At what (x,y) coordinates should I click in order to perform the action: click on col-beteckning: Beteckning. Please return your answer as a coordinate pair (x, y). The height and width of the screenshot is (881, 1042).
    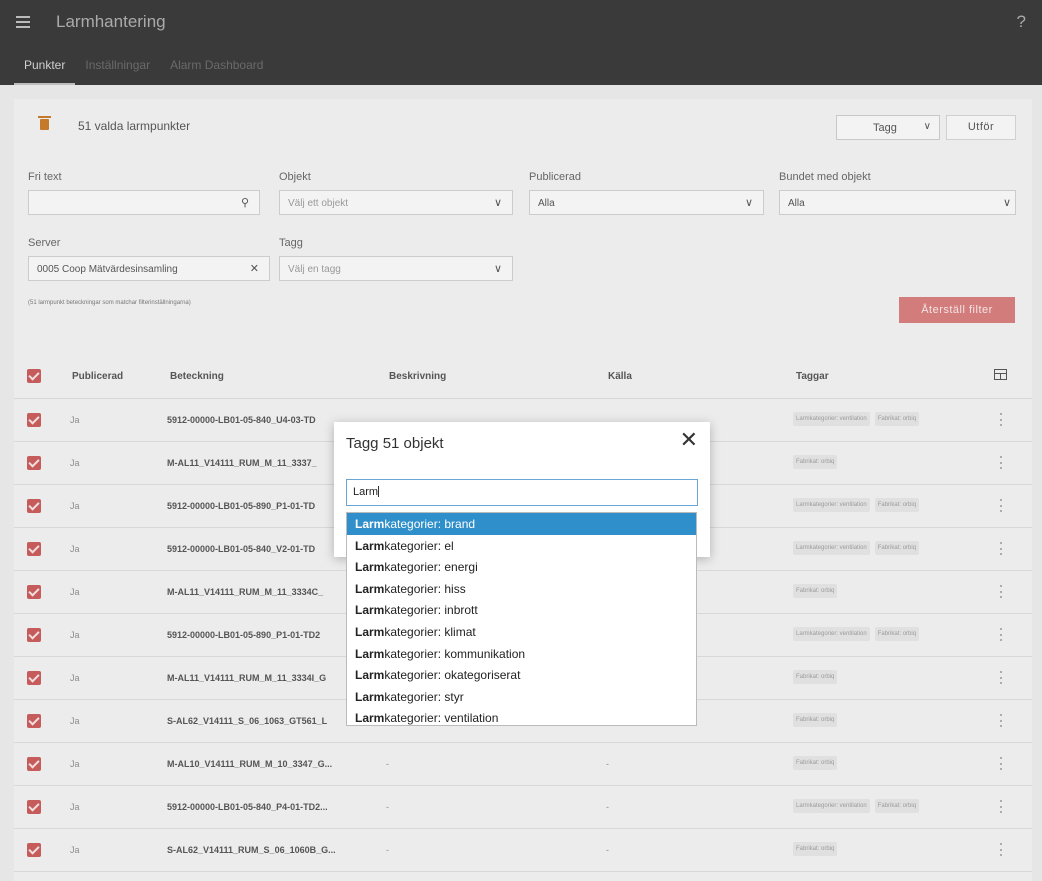
    Looking at the image, I should click on (197, 376).